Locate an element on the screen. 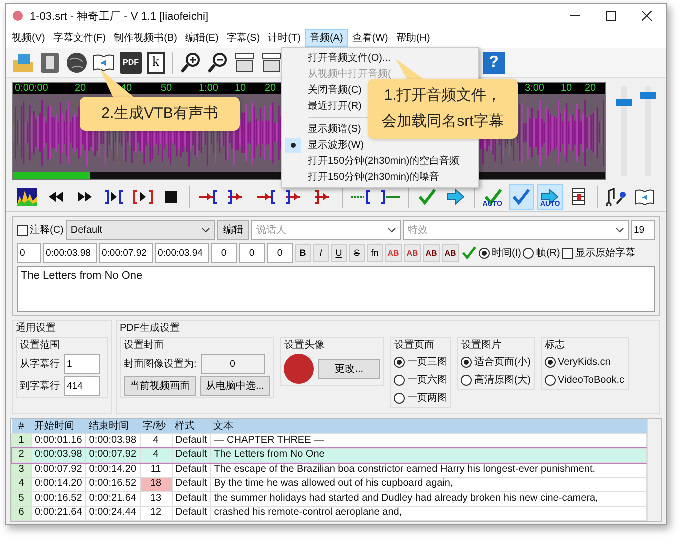  phone-icon is located at coordinates (50, 63).